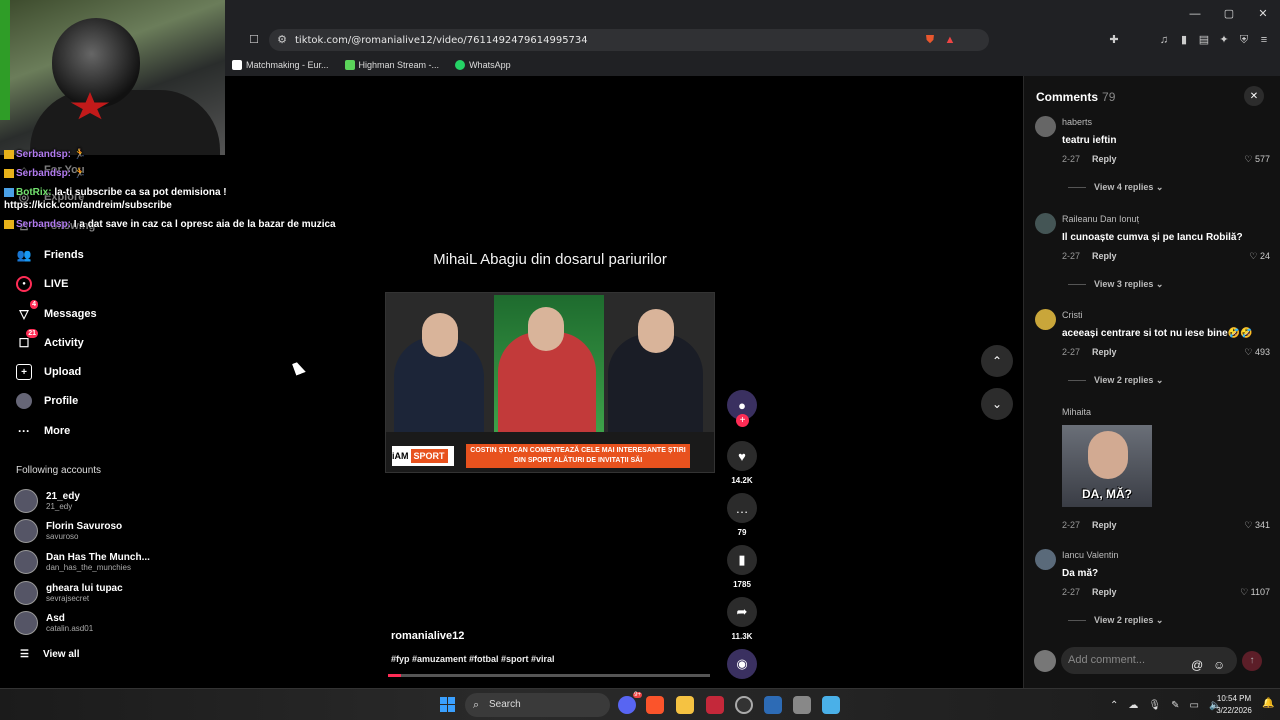 This screenshot has width=1280, height=720. Describe the element at coordinates (930, 40) in the screenshot. I see `brave-shield-icon: ⛊` at that location.